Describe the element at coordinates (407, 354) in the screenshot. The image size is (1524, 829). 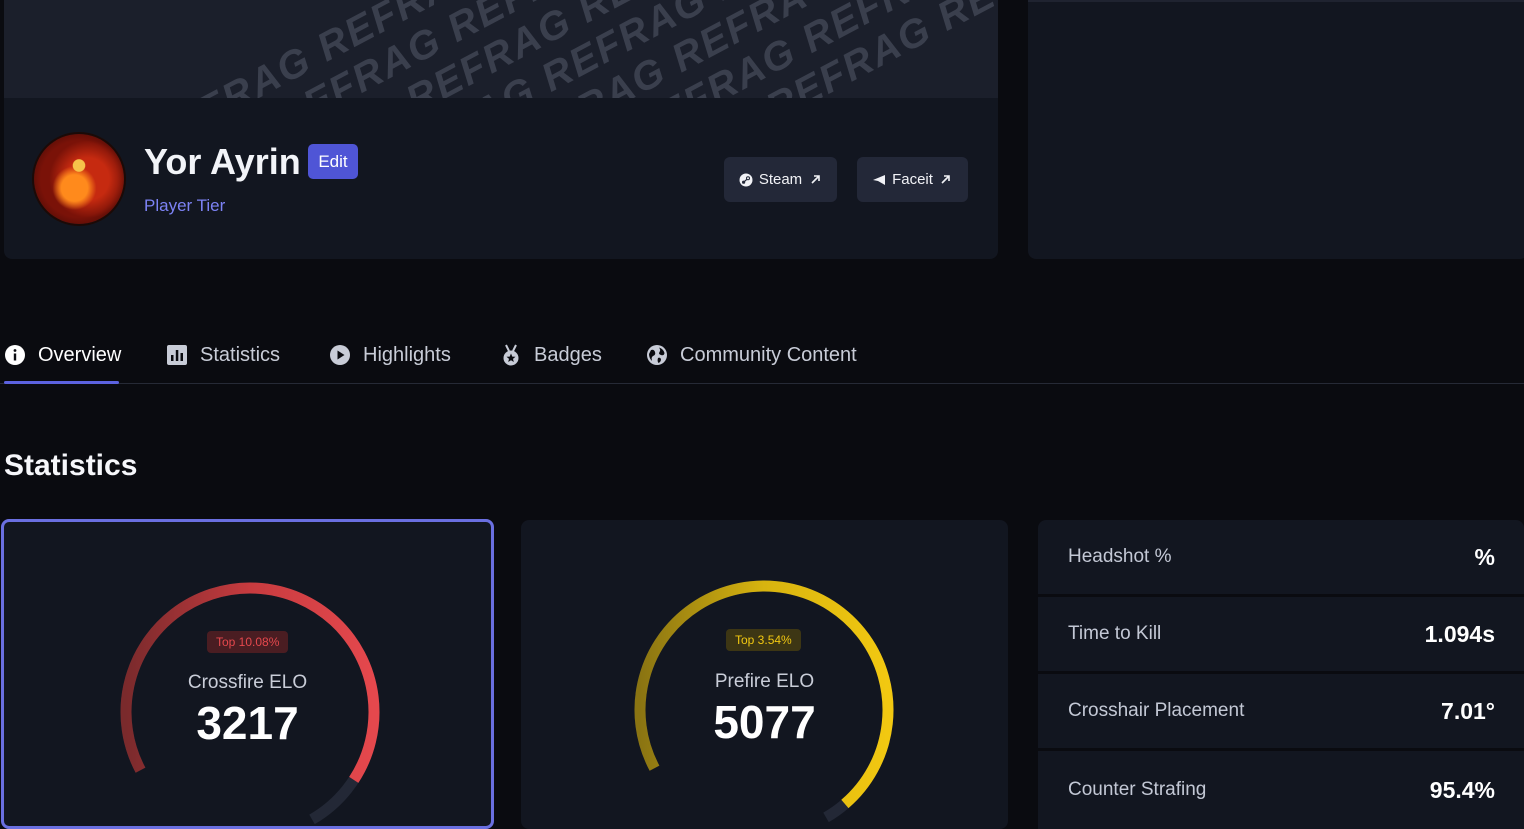
I see `tab-label: Highlights` at that location.